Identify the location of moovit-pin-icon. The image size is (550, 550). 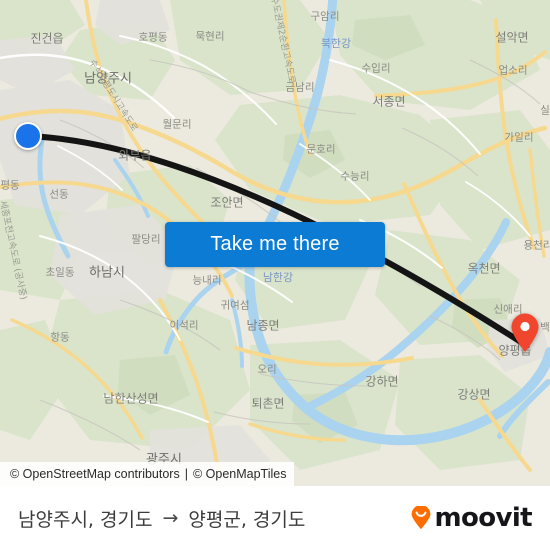
(421, 518).